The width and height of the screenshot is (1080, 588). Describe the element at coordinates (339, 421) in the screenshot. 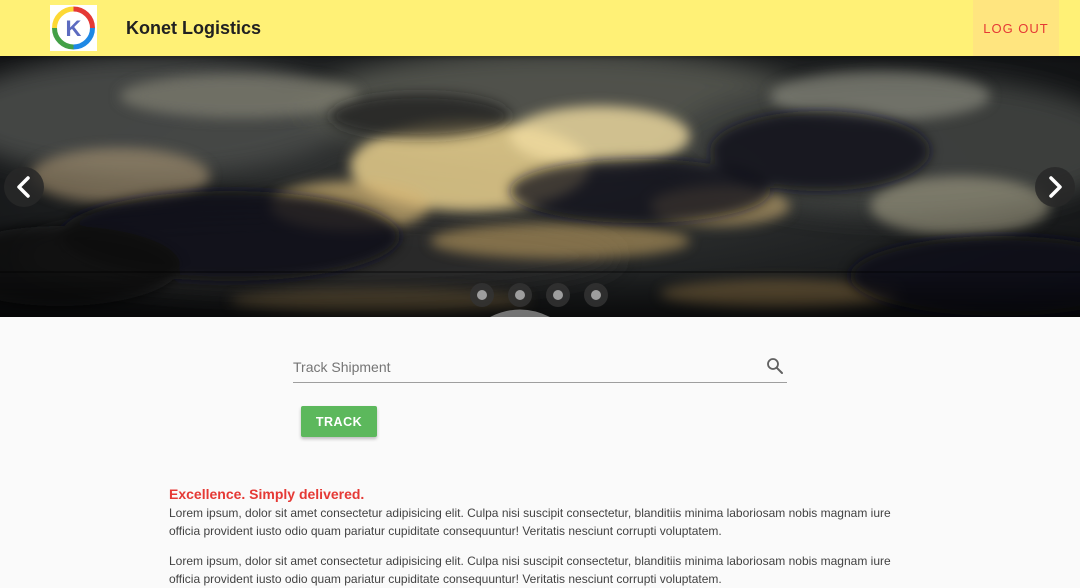

I see `track-button: TRACK` at that location.